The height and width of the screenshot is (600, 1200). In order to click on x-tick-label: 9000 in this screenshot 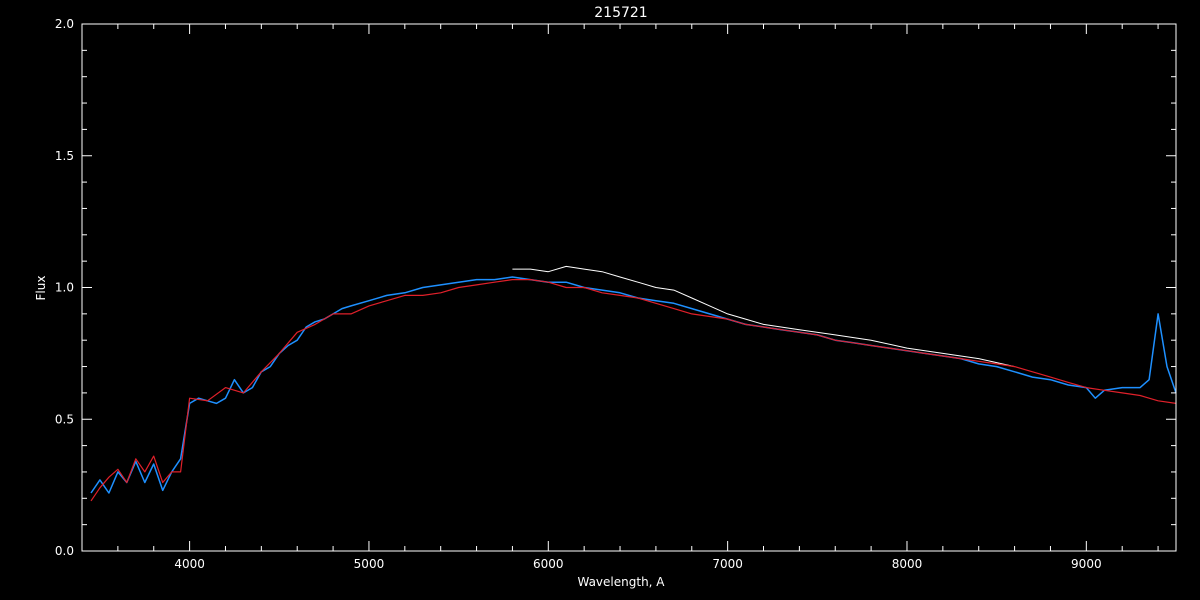, I will do `click(1086, 564)`.